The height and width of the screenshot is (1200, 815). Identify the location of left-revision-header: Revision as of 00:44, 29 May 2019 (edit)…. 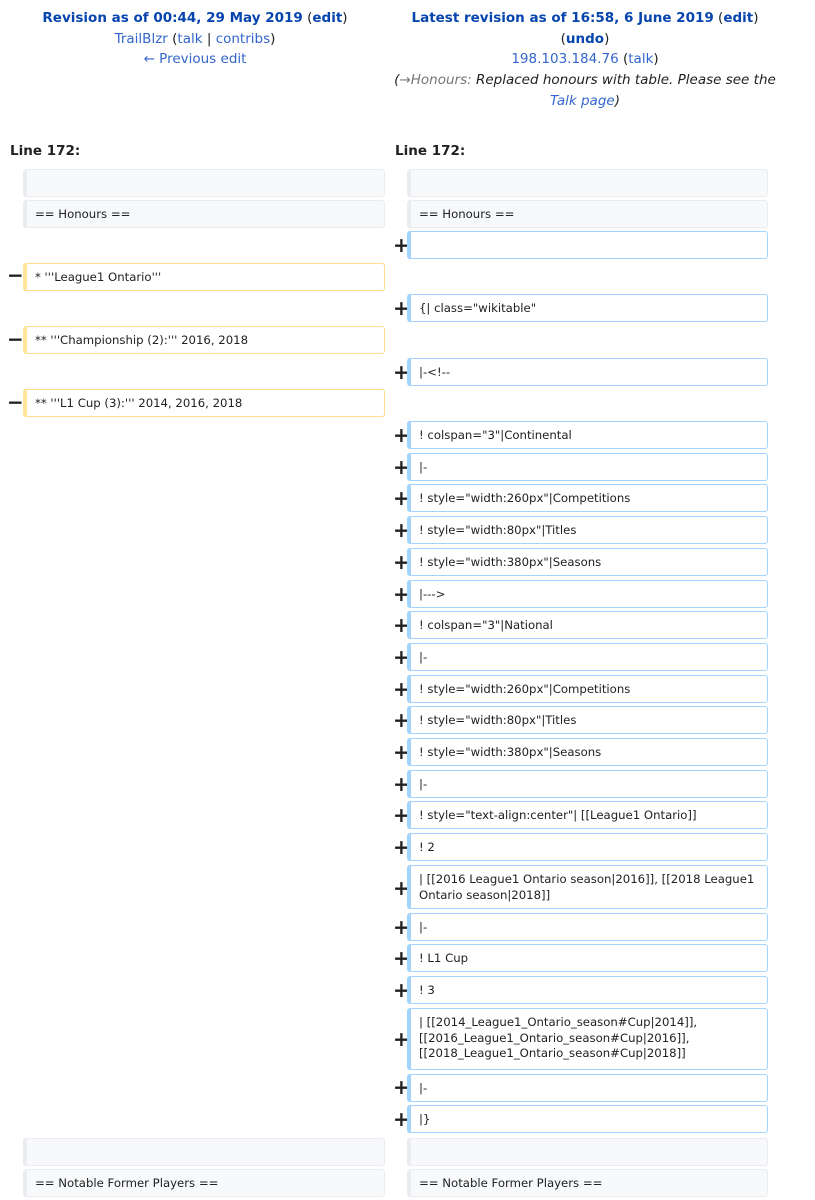
(195, 39).